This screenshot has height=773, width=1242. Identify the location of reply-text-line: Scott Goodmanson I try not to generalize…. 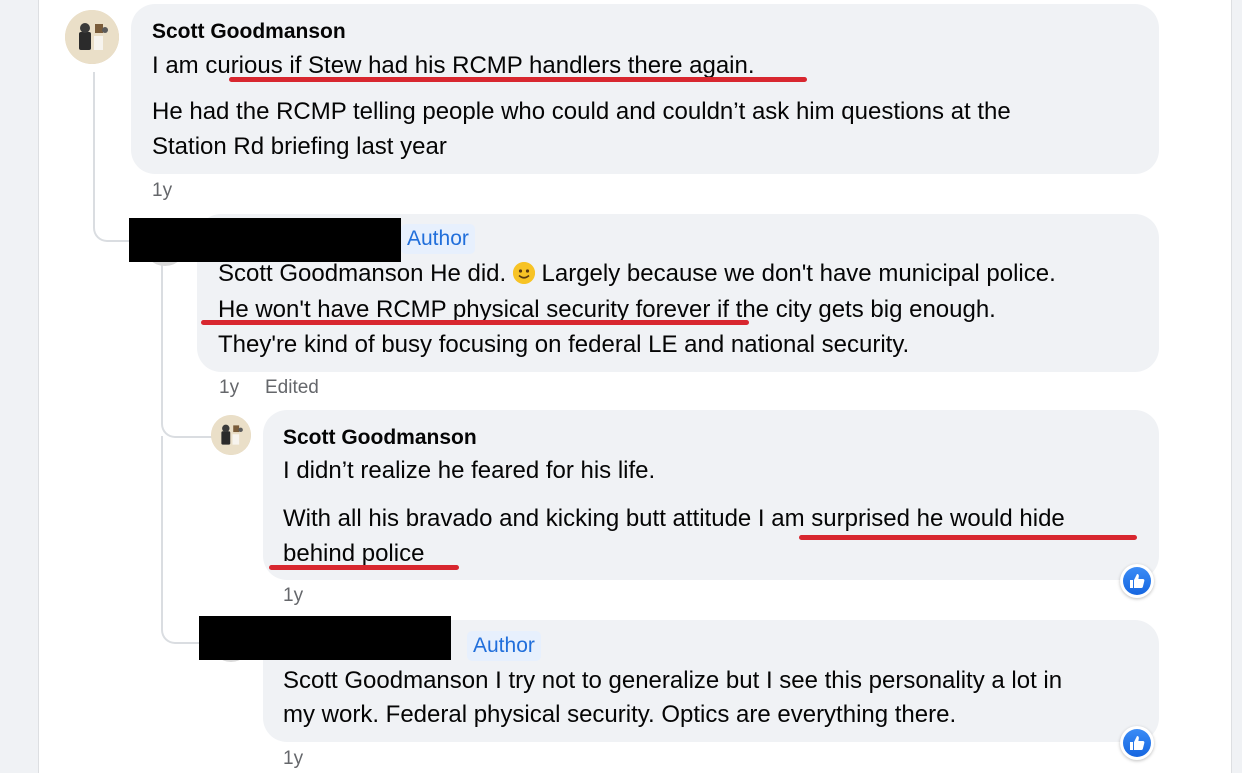
(673, 680).